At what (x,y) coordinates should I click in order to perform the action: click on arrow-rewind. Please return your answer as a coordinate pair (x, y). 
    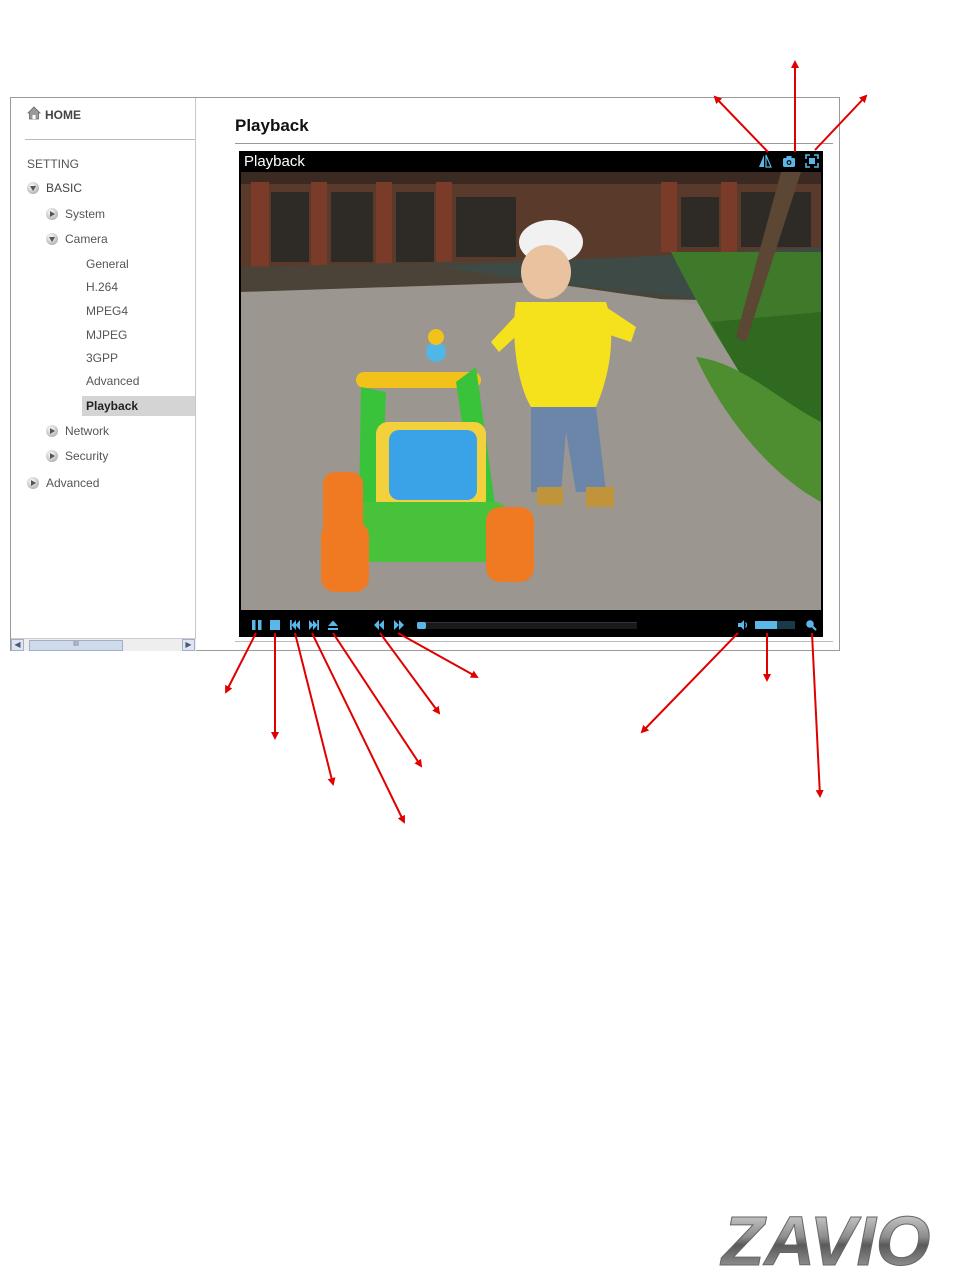
    Looking at the image, I should click on (410, 673).